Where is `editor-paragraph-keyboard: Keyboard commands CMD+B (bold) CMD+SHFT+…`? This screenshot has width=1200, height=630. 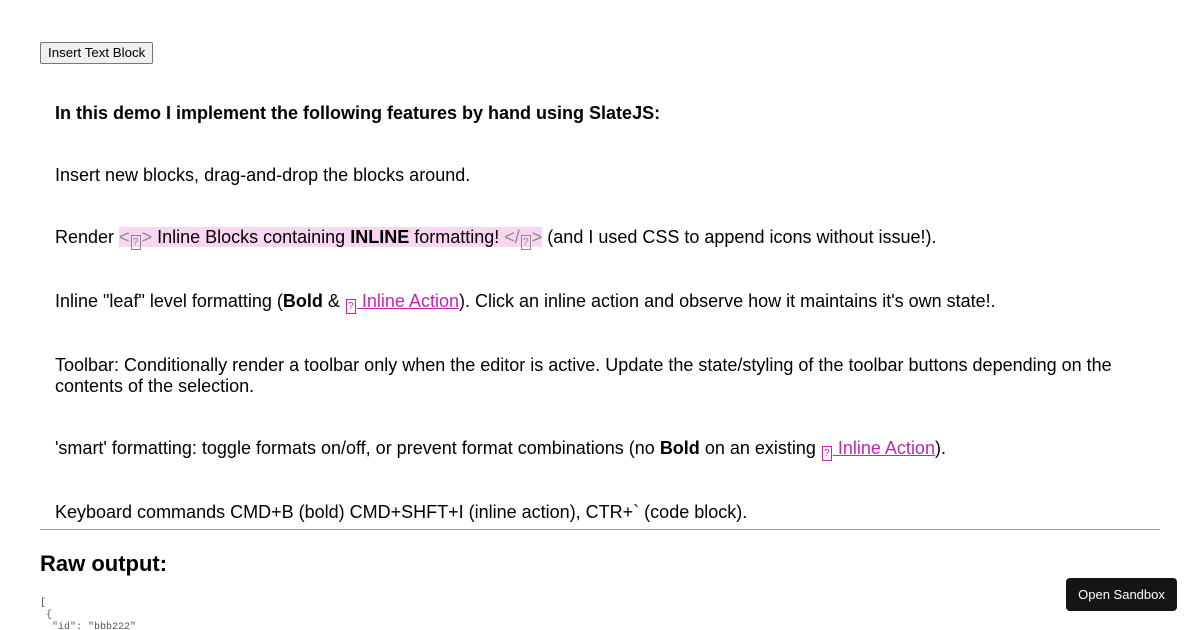
editor-paragraph-keyboard: Keyboard commands CMD+B (bold) CMD+SHFT+… is located at coordinates (401, 512).